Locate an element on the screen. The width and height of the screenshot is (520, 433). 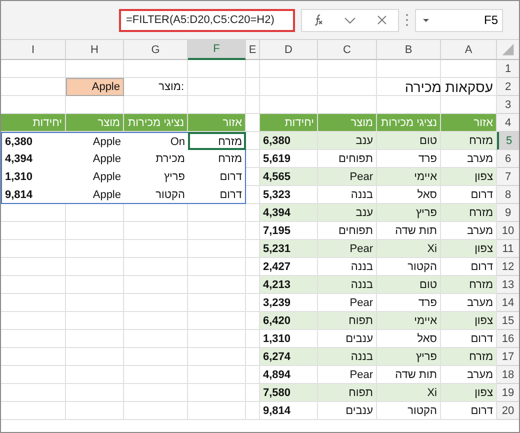
row-header: 17 is located at coordinates (508, 357).